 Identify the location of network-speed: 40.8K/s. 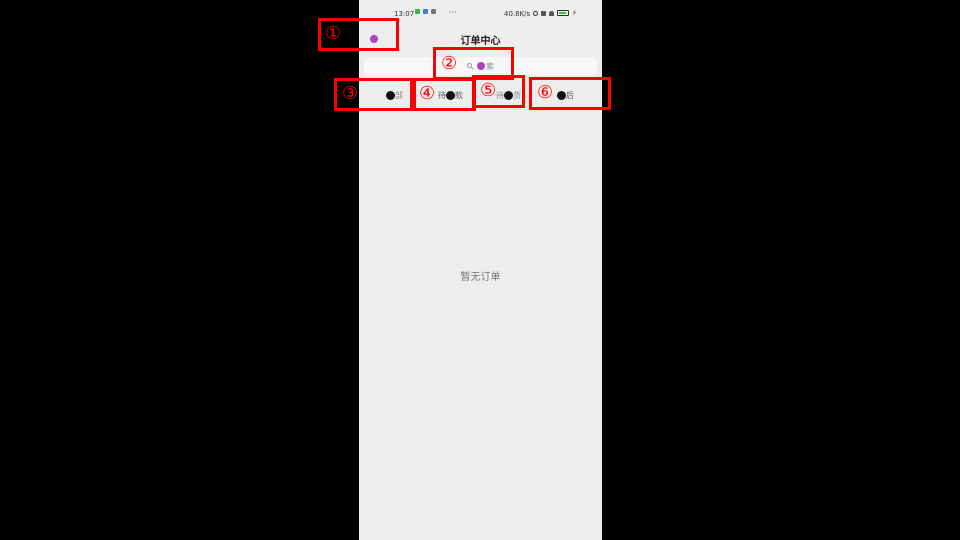
(517, 14).